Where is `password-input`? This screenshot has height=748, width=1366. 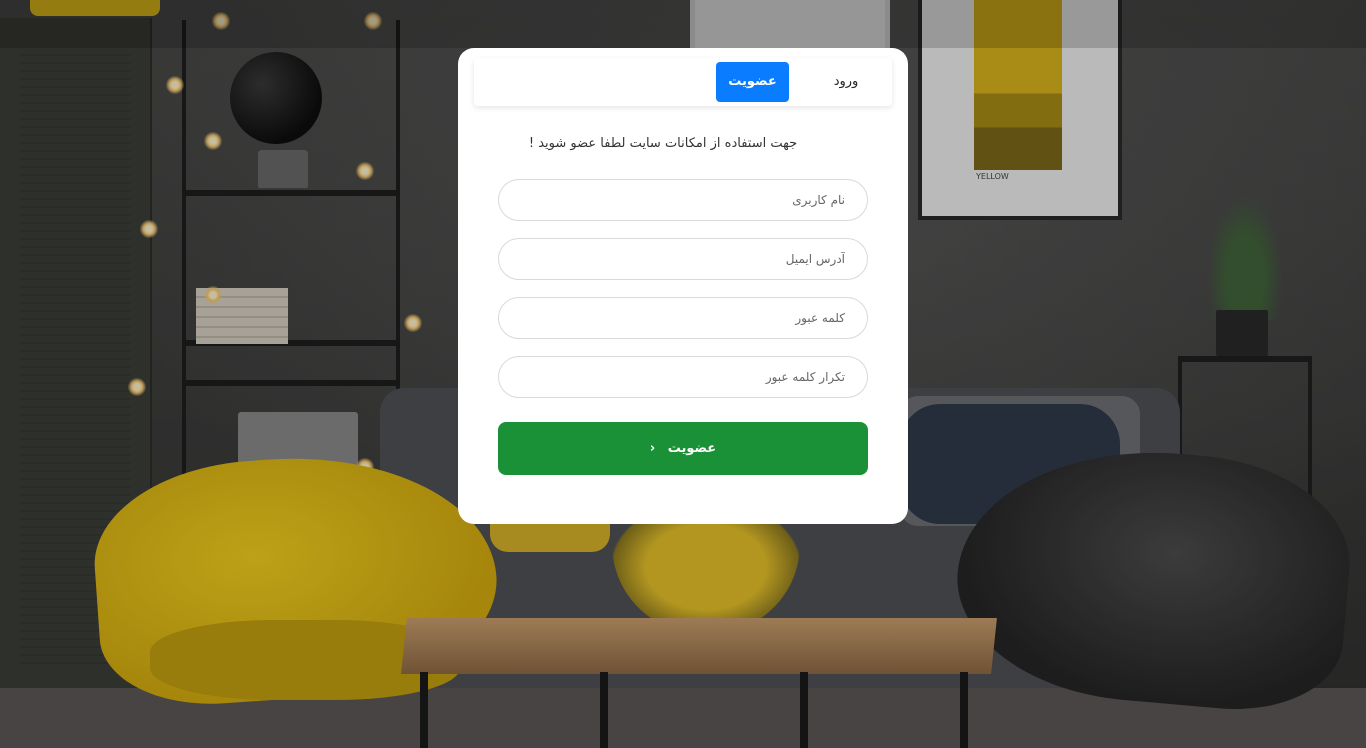 password-input is located at coordinates (683, 318).